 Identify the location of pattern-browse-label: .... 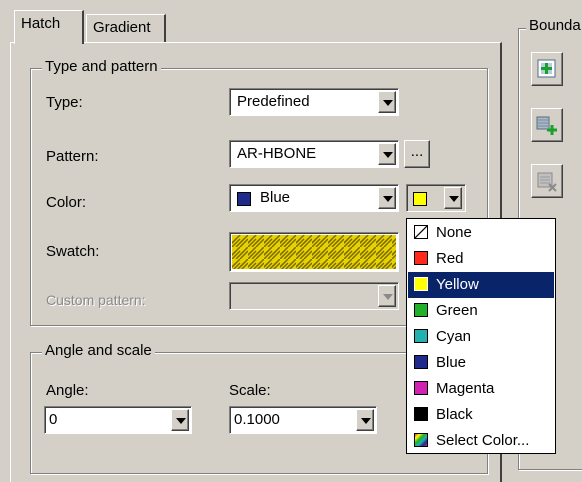
(417, 151).